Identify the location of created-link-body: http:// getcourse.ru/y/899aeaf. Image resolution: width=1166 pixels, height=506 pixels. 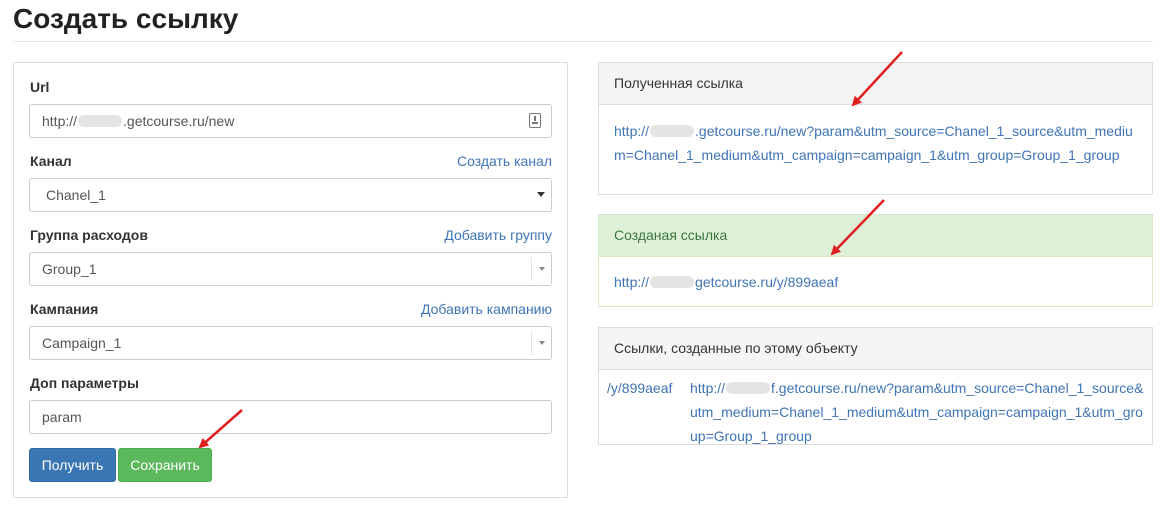
(875, 282).